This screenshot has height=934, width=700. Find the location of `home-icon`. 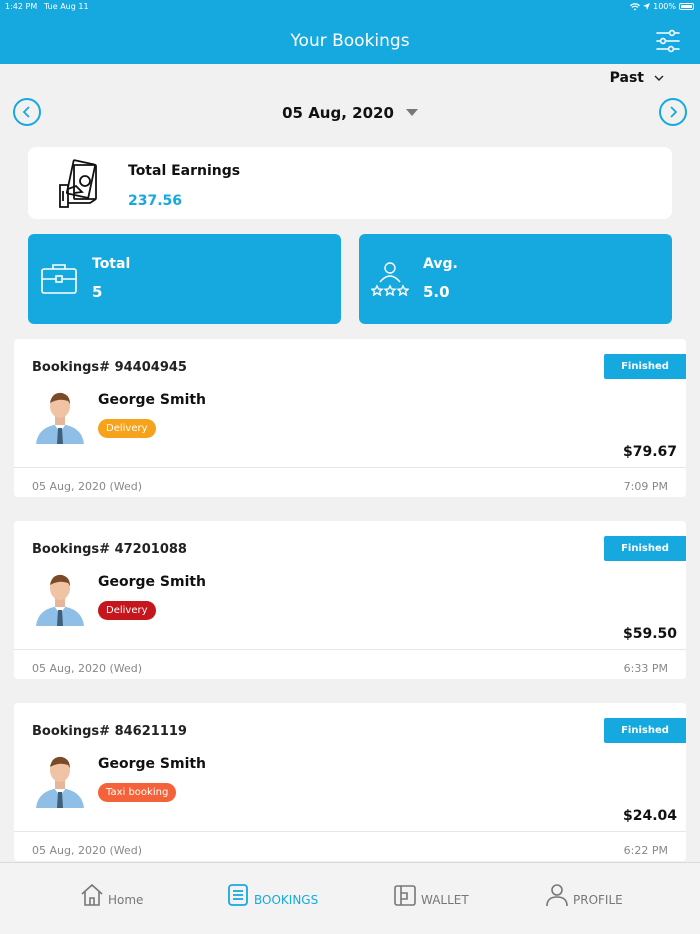

home-icon is located at coordinates (92, 894).